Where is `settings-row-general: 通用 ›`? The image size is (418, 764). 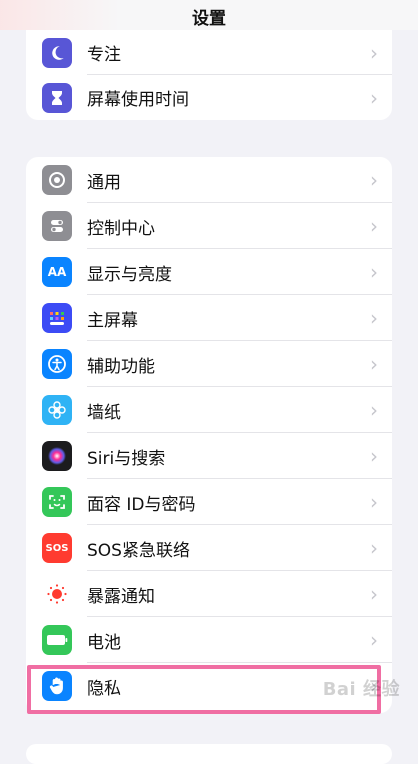
settings-row-general: 通用 › is located at coordinates (209, 180).